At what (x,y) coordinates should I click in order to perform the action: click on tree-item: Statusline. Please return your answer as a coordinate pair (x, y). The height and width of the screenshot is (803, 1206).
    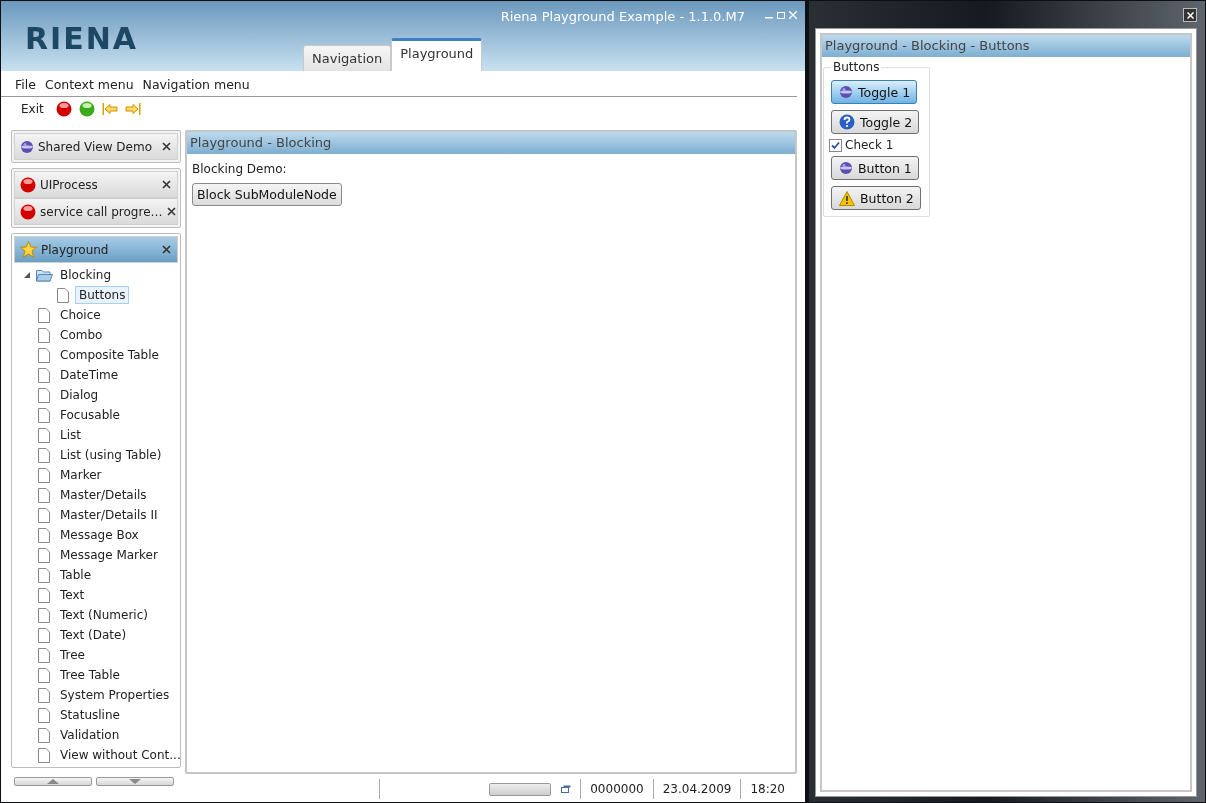
    Looking at the image, I should click on (90, 715).